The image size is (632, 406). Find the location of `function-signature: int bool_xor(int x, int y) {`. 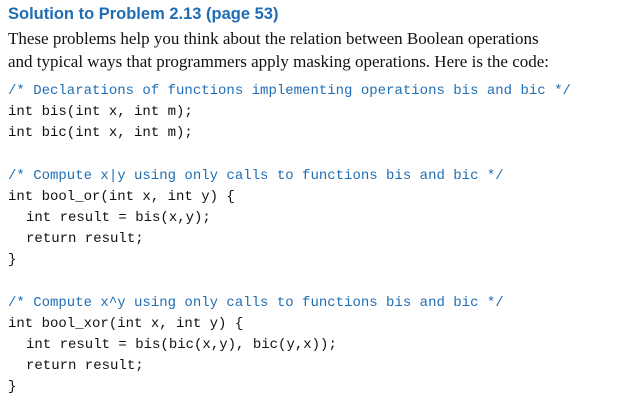

function-signature: int bool_xor(int x, int y) { is located at coordinates (126, 324).